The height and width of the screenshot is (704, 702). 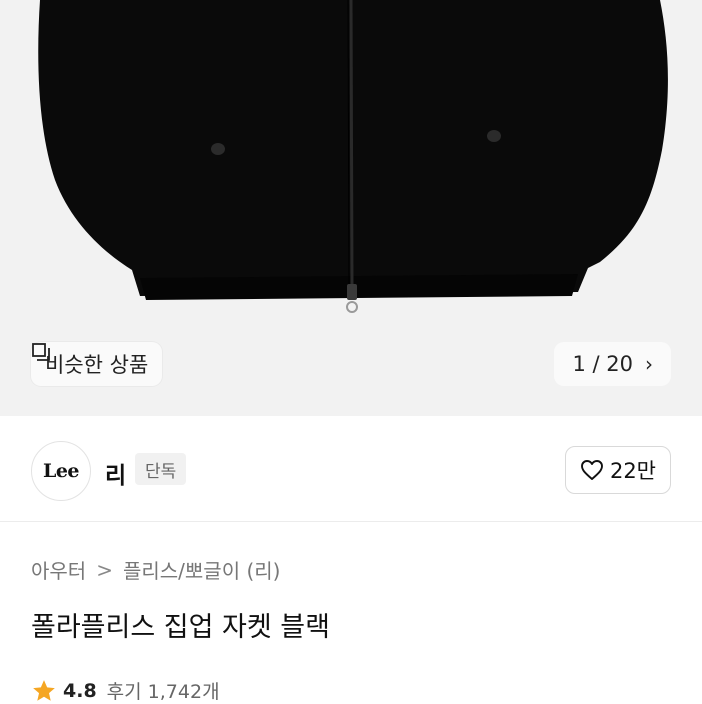 What do you see at coordinates (649, 364) in the screenshot?
I see `chevron-right-icon: ›` at bounding box center [649, 364].